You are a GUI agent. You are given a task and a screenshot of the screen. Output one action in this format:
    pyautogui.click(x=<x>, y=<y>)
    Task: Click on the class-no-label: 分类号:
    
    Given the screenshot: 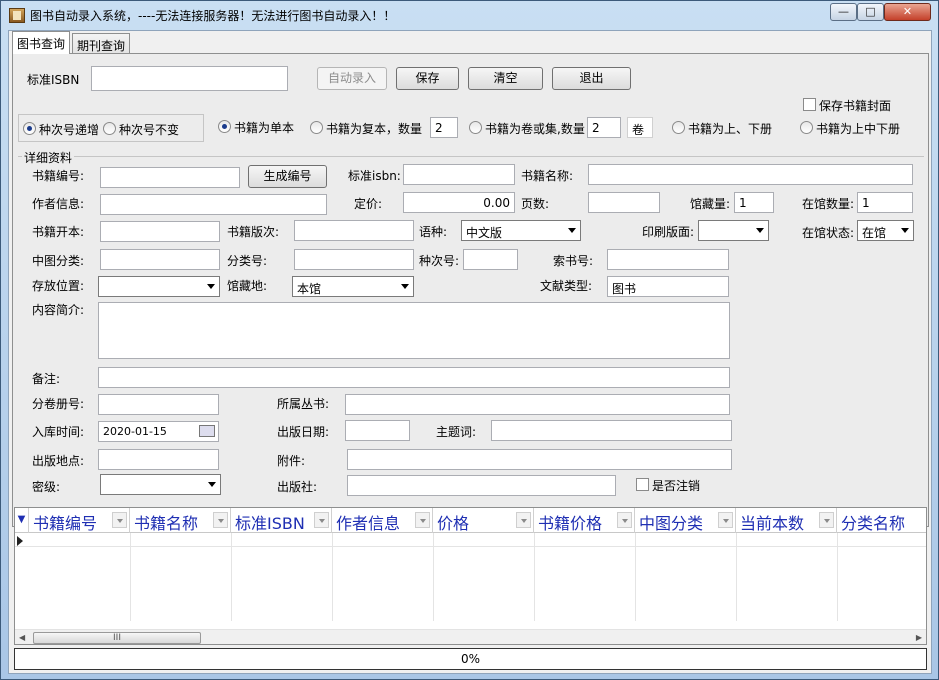 What is the action you would take?
    pyautogui.click(x=247, y=261)
    